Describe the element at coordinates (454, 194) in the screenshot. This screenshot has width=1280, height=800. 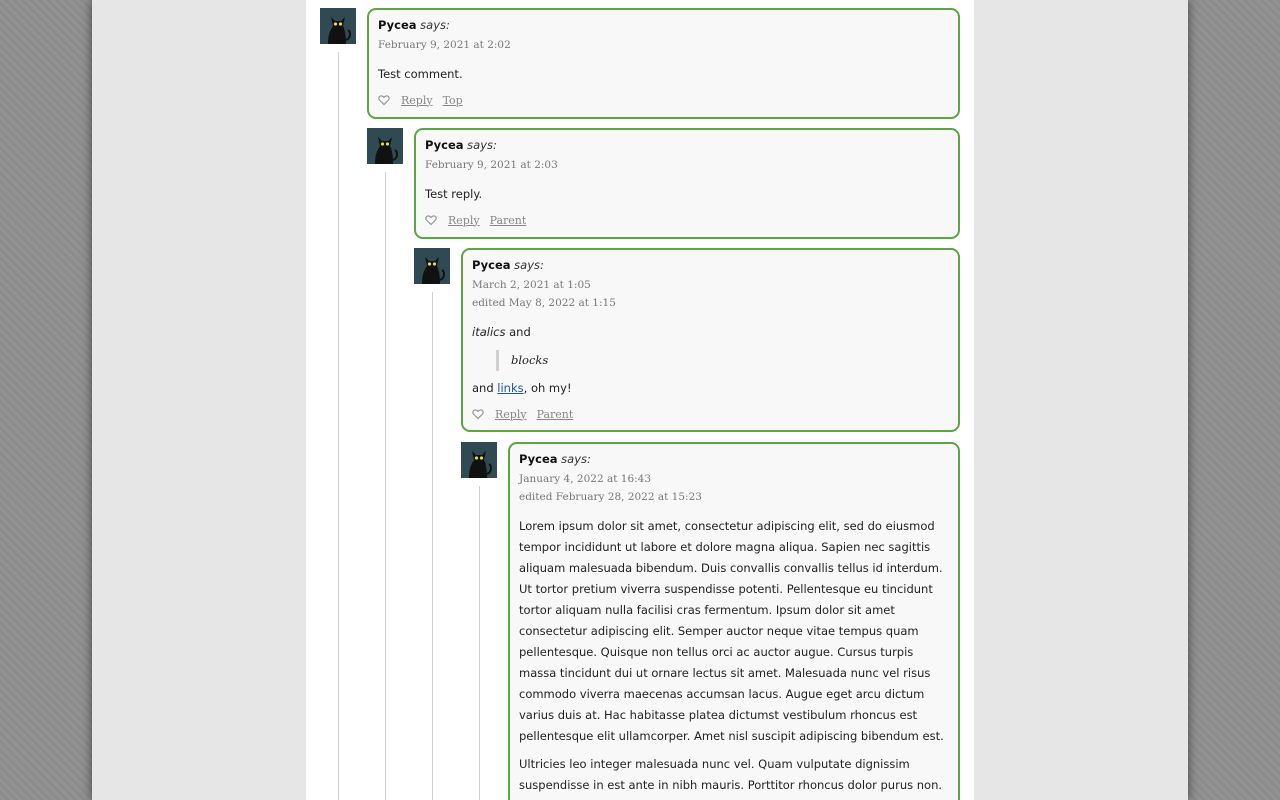
I see `comment-paragraph: Test reply.` at that location.